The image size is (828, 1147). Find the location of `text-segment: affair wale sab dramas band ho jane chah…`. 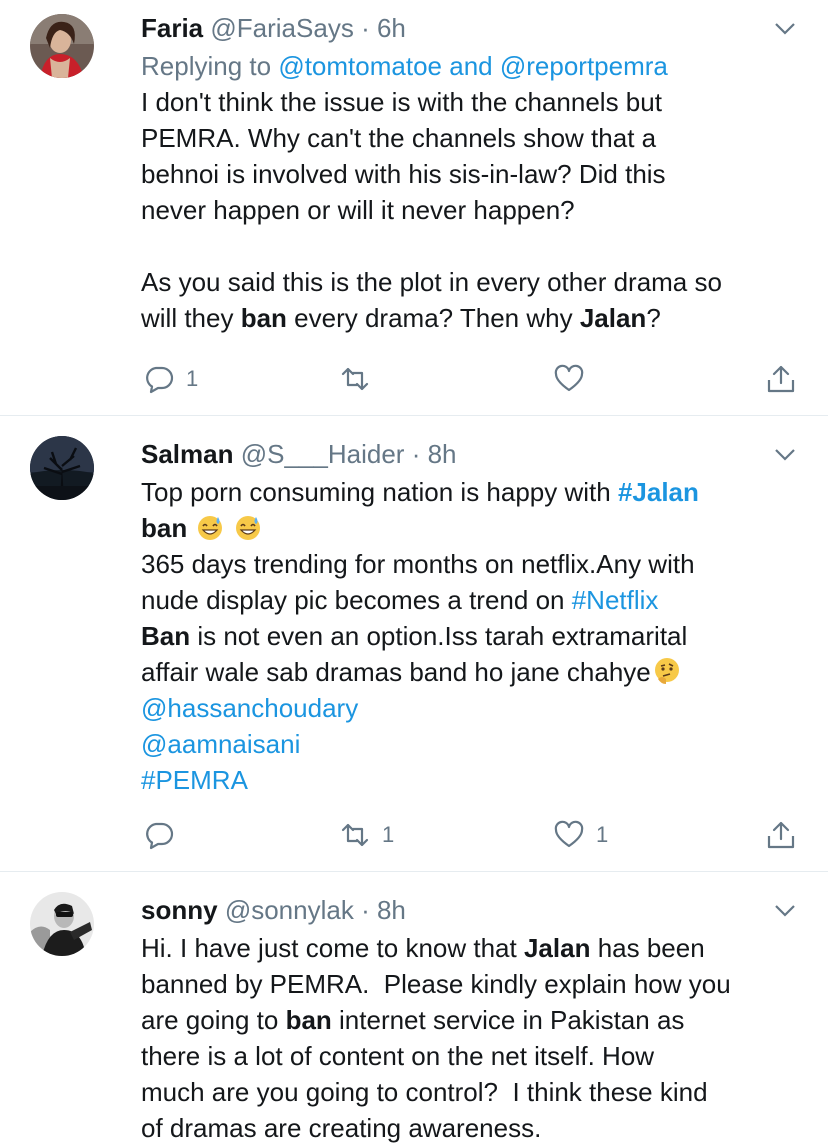

text-segment: affair wale sab dramas band ho jane chah… is located at coordinates (396, 672).